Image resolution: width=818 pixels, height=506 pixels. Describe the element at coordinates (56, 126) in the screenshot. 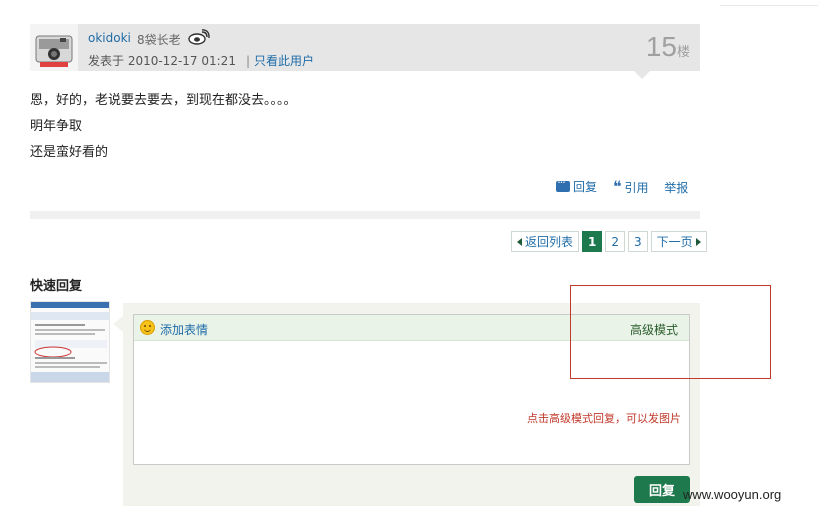

I see `post-line: 明年争取` at that location.